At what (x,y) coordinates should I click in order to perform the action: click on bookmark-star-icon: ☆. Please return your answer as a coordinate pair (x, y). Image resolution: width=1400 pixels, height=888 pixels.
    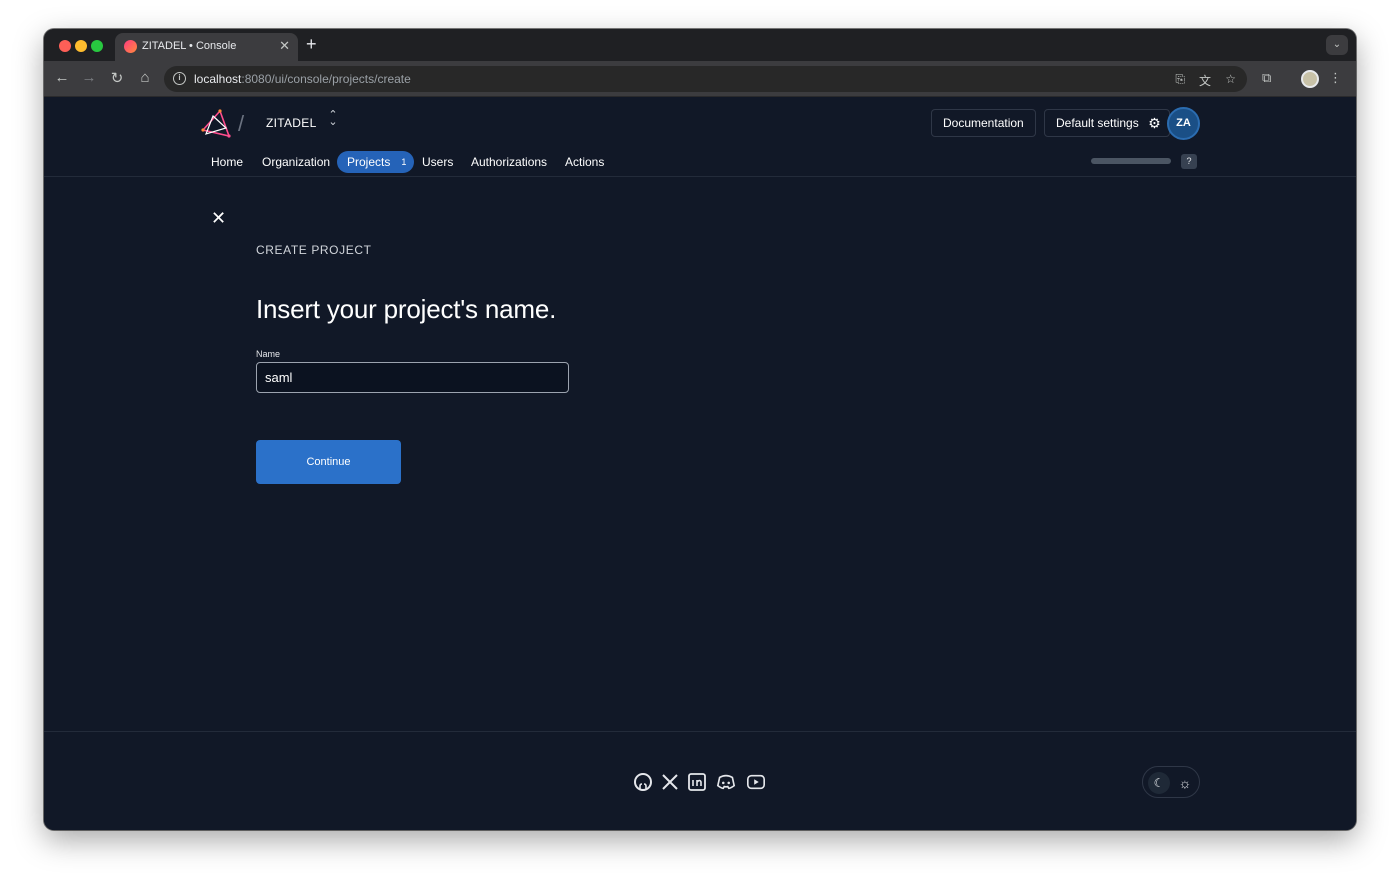
    Looking at the image, I should click on (1230, 79).